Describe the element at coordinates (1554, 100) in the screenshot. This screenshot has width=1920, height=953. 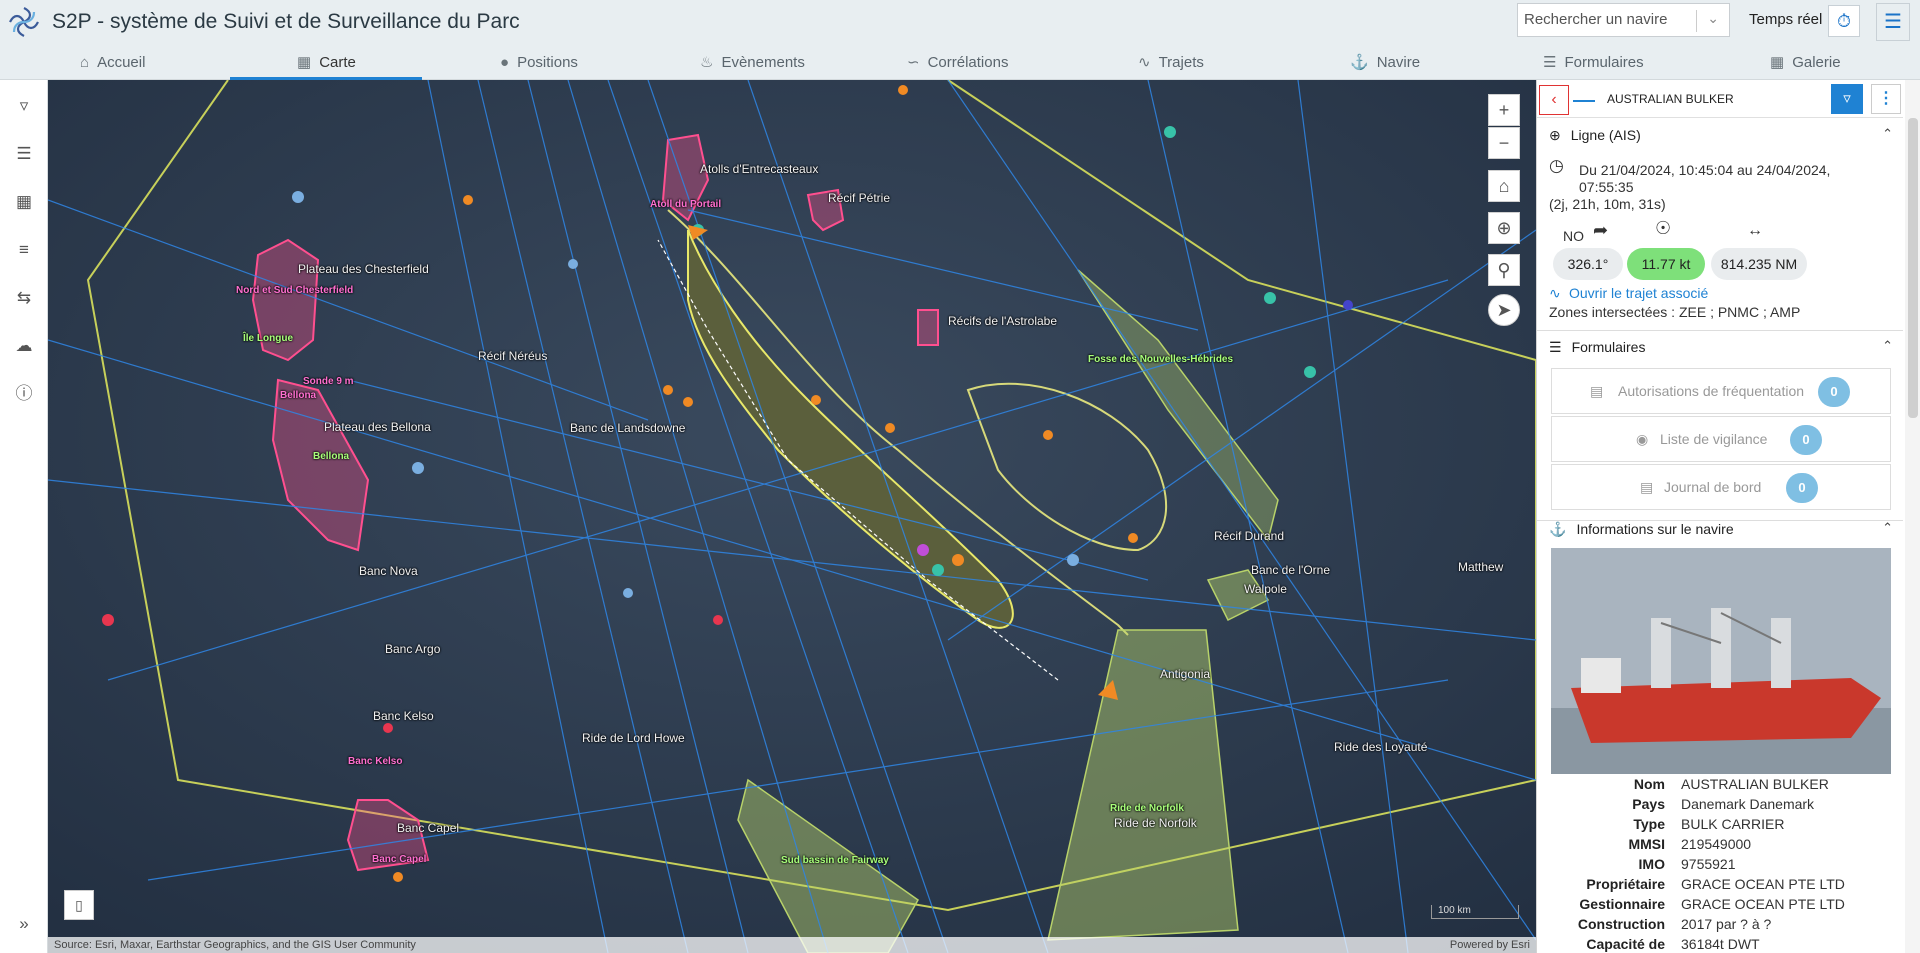
I see `back-button: ‹` at that location.